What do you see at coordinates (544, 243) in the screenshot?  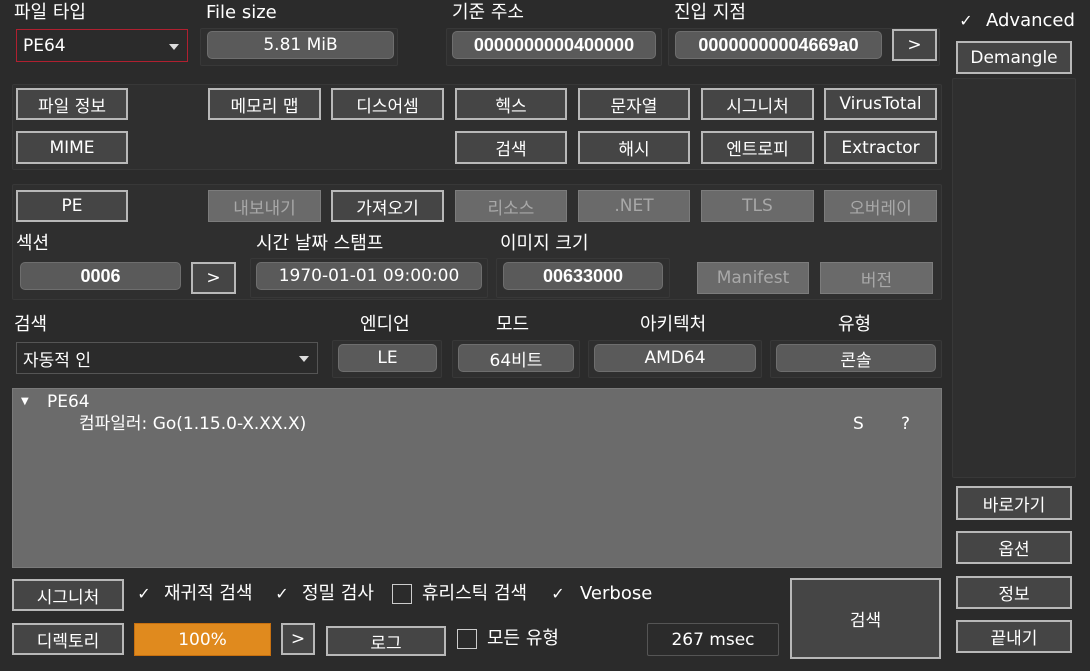 I see `image-size-label: 이미지 크기` at bounding box center [544, 243].